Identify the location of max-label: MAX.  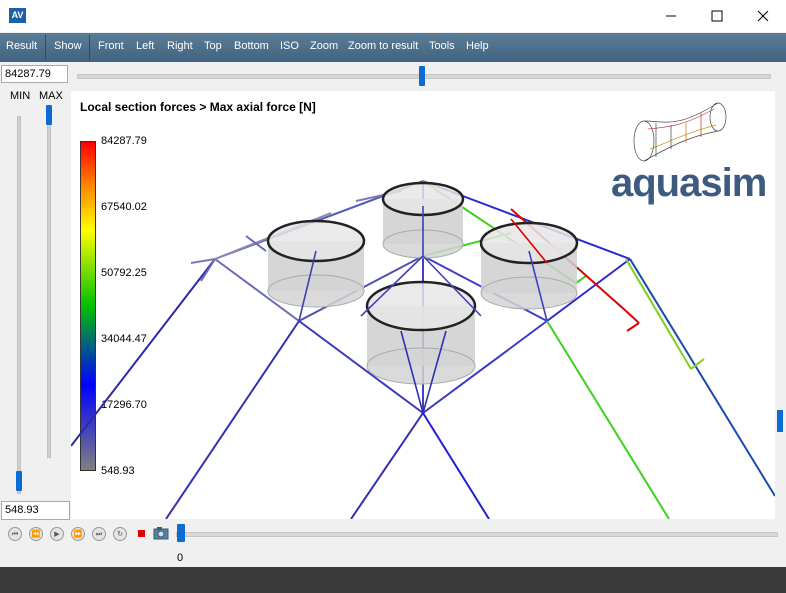
(51, 96).